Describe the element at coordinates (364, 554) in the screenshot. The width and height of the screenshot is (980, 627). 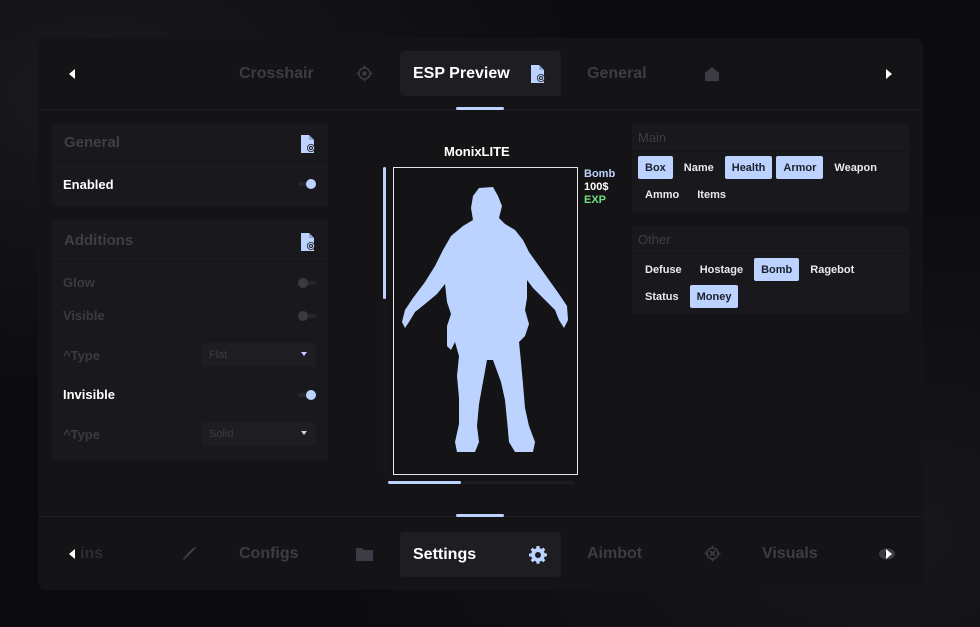
I see `folder-icon` at that location.